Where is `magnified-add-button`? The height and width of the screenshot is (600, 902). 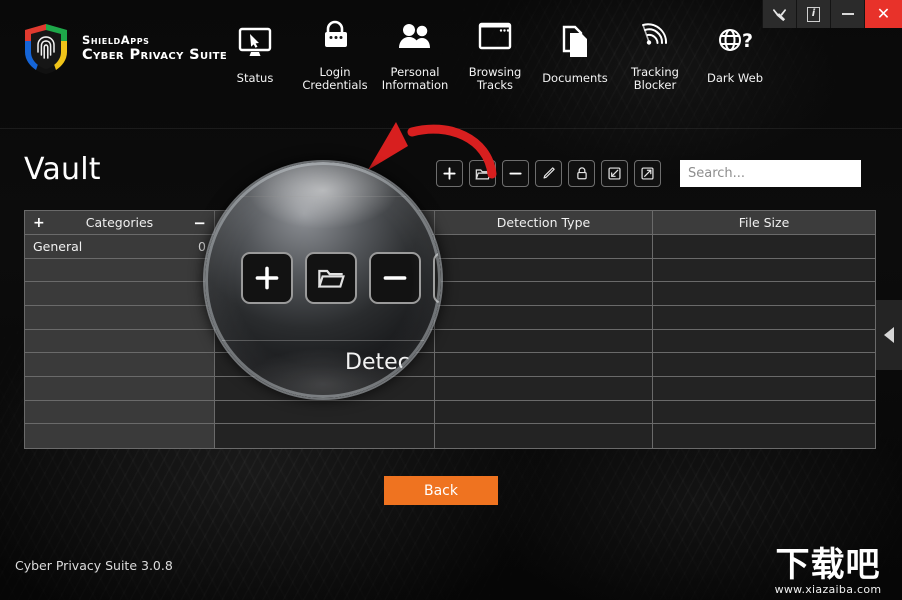 magnified-add-button is located at coordinates (267, 278).